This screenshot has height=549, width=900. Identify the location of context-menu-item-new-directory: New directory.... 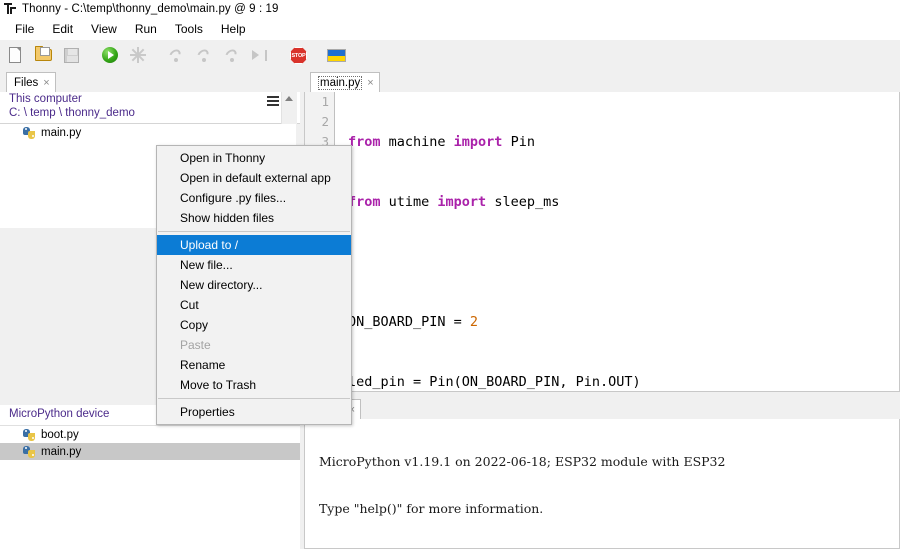
(254, 285).